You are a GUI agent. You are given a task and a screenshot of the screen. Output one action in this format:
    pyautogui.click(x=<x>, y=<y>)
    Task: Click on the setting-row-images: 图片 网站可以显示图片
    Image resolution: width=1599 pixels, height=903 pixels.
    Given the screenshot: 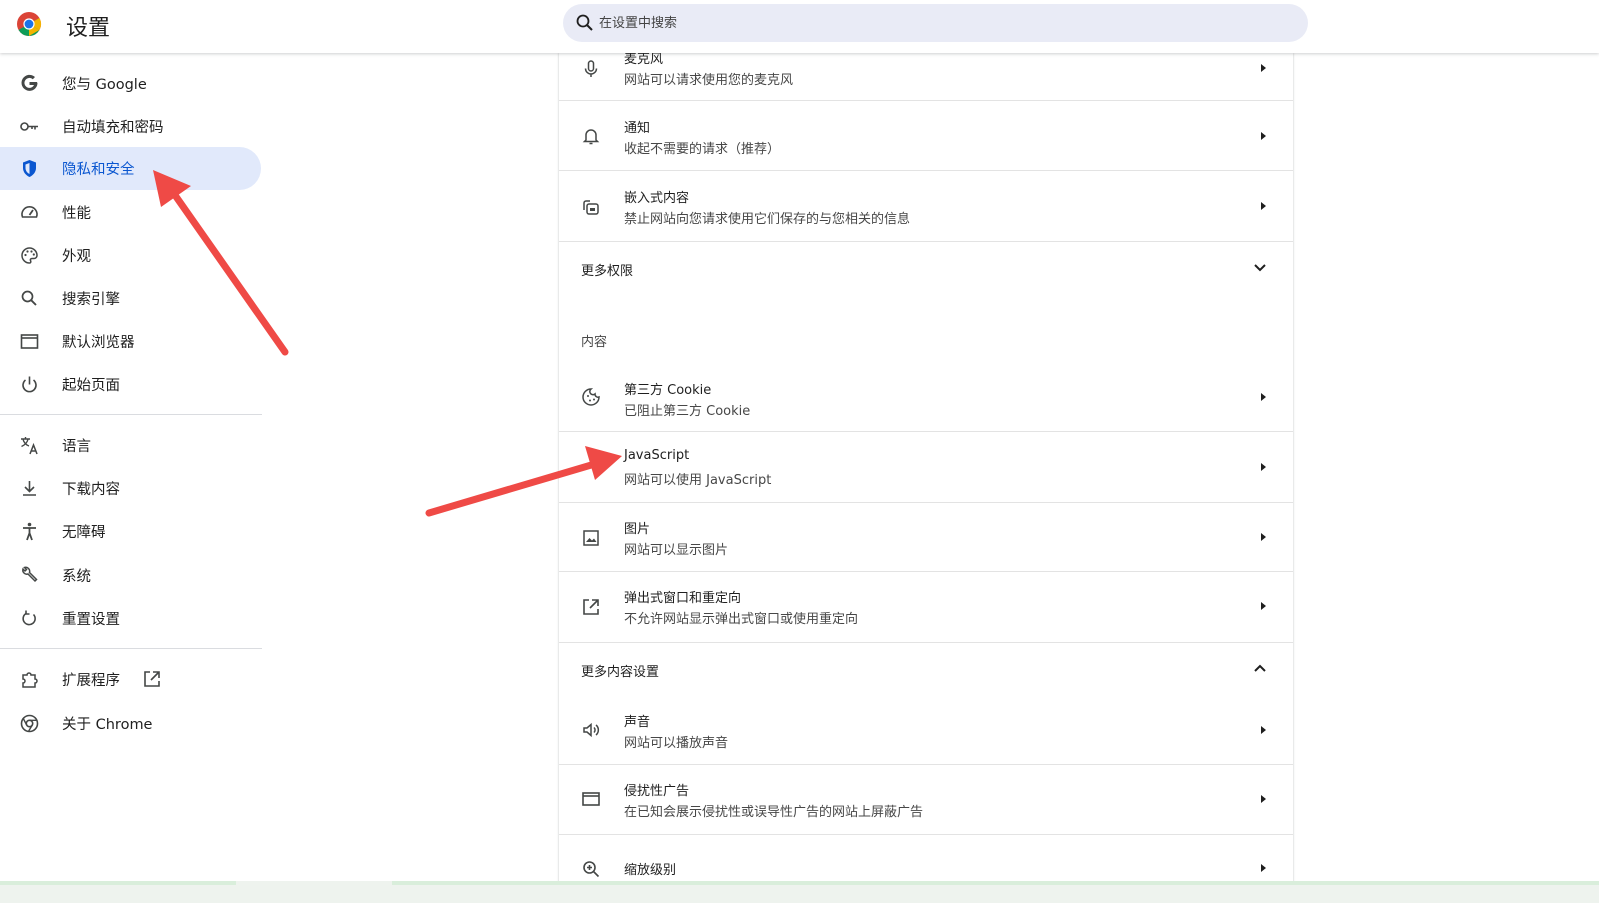 What is the action you would take?
    pyautogui.click(x=926, y=537)
    